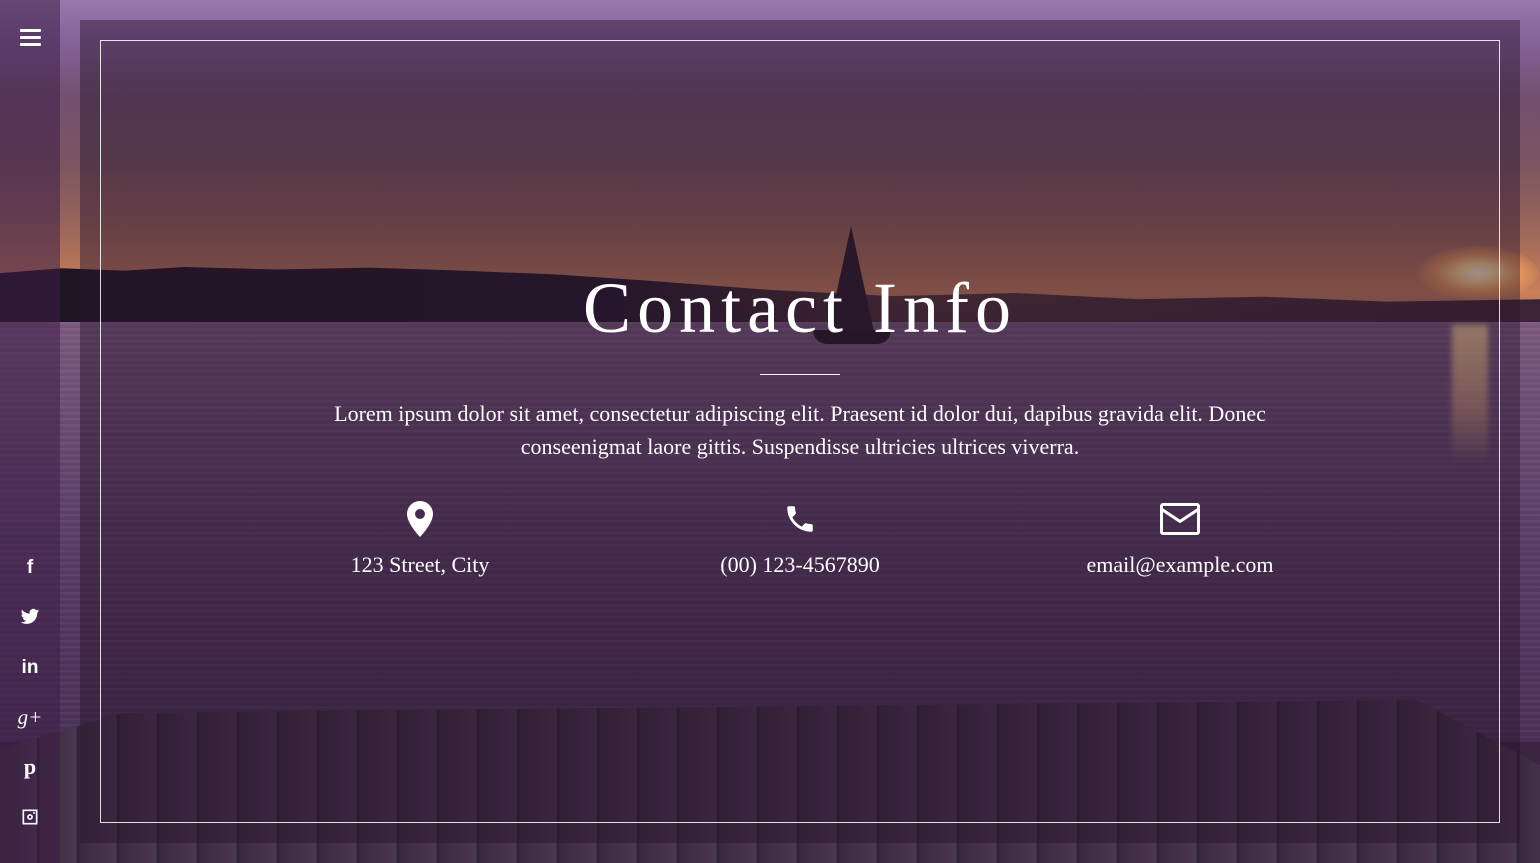 Image resolution: width=1540 pixels, height=863 pixels. I want to click on title-divider, so click(800, 374).